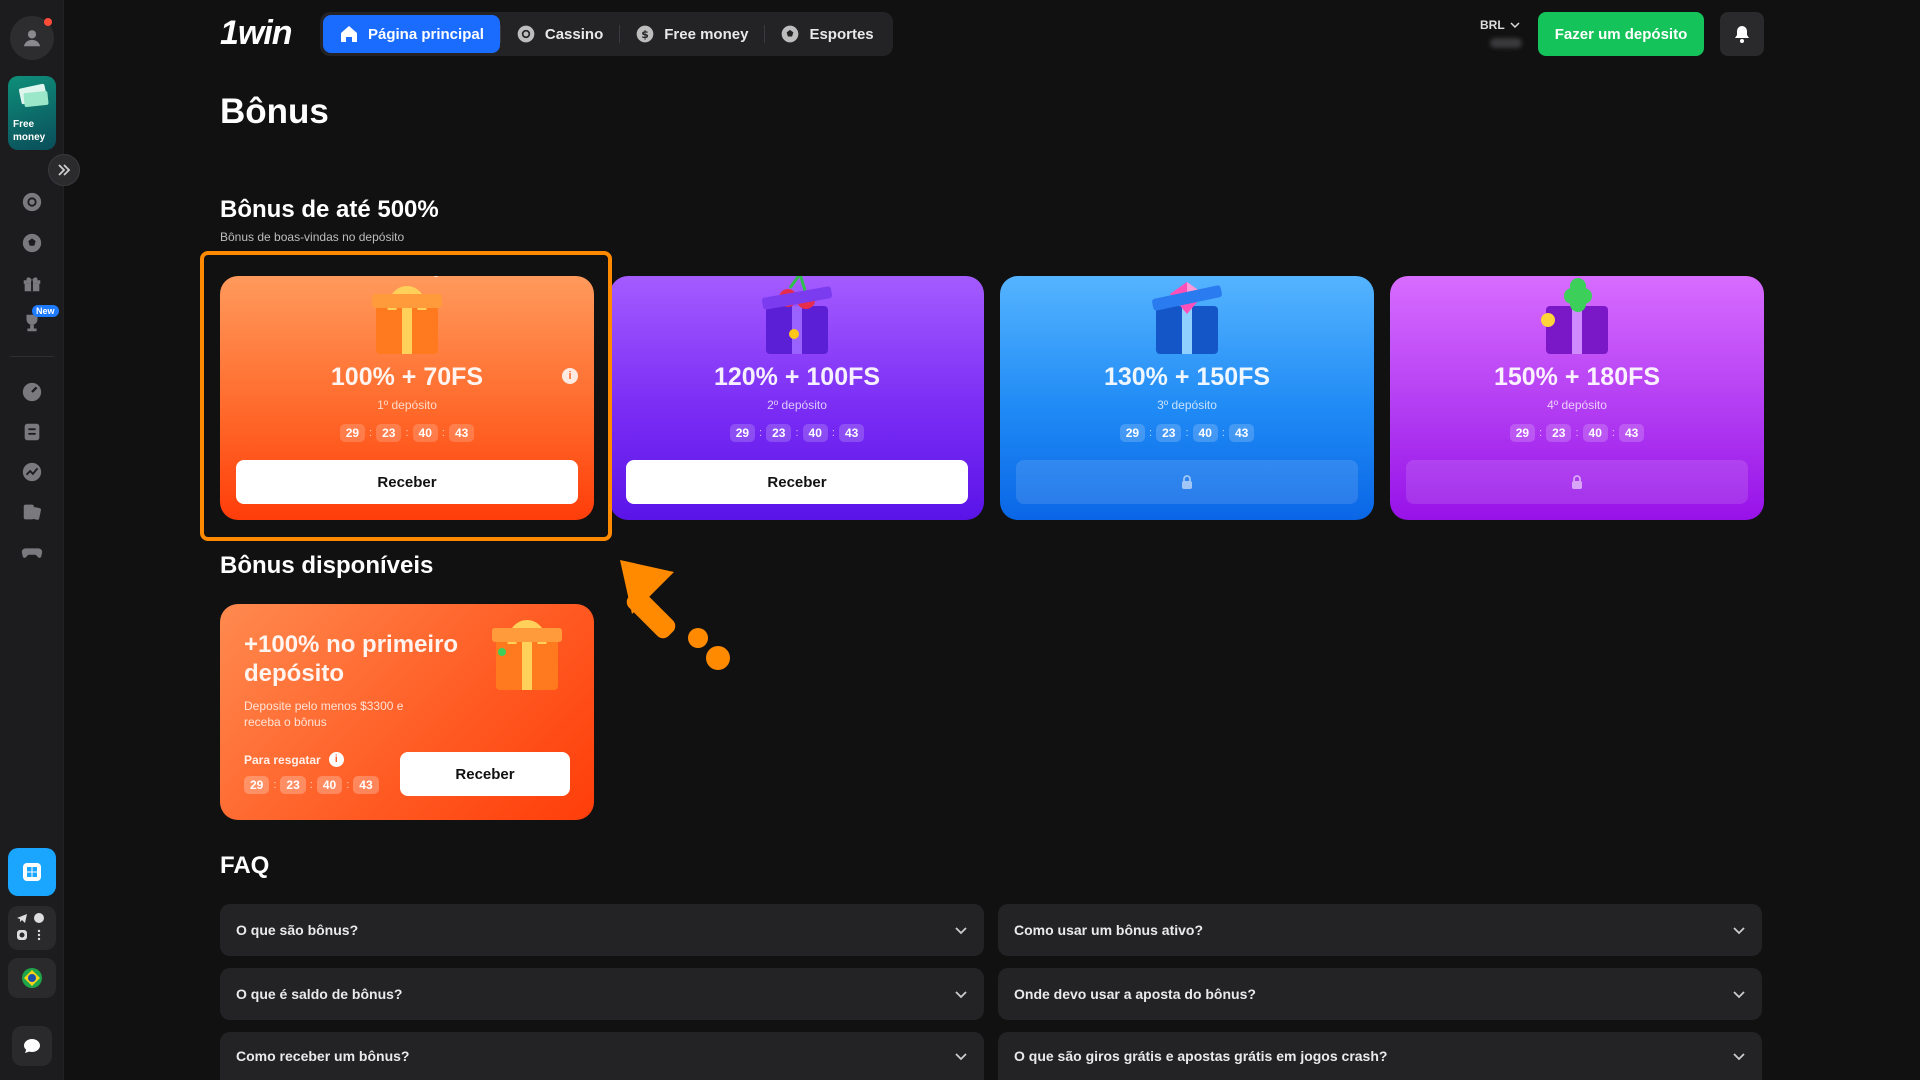 Image resolution: width=1920 pixels, height=1080 pixels. Describe the element at coordinates (32, 928) in the screenshot. I see `social-links` at that location.